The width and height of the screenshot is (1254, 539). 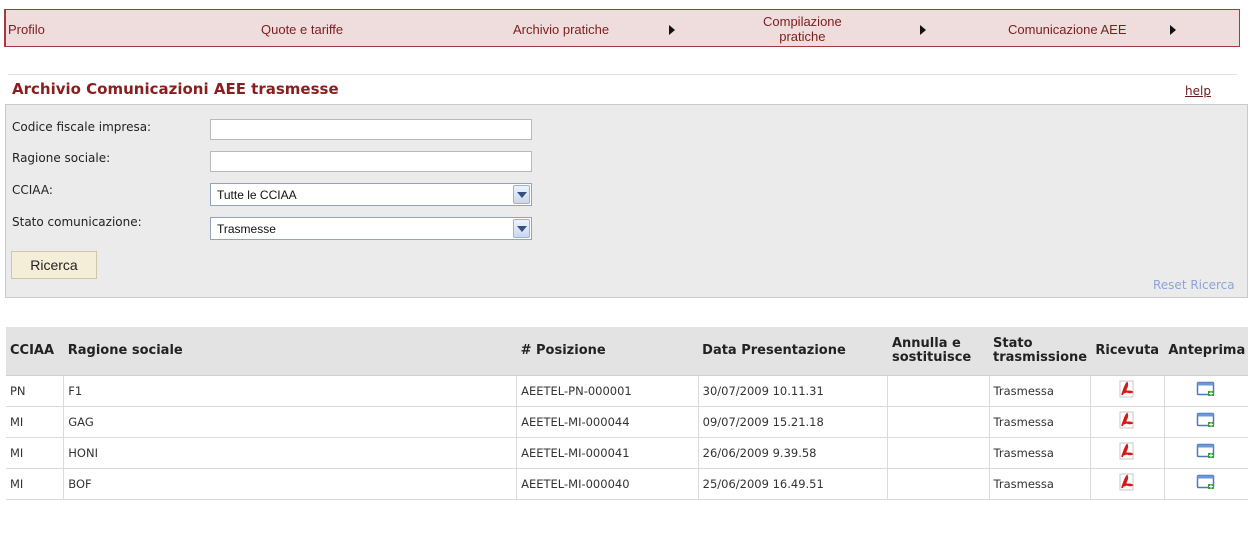 What do you see at coordinates (371, 129) in the screenshot?
I see `codice-fiscale-input` at bounding box center [371, 129].